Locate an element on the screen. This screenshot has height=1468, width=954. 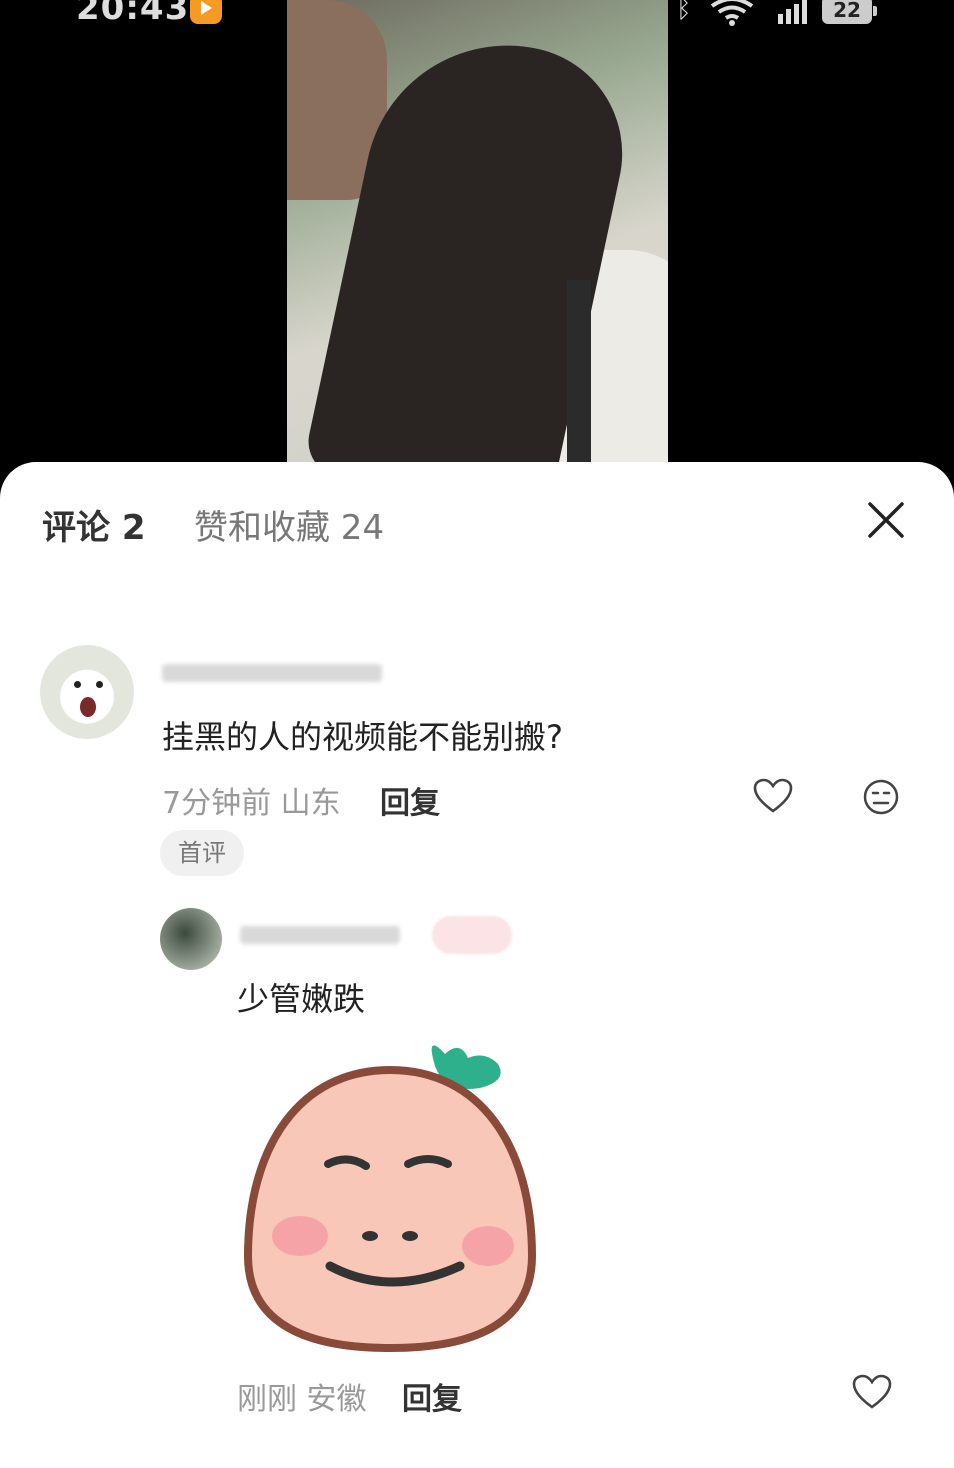
peach-face-sticker is located at coordinates (390, 1199).